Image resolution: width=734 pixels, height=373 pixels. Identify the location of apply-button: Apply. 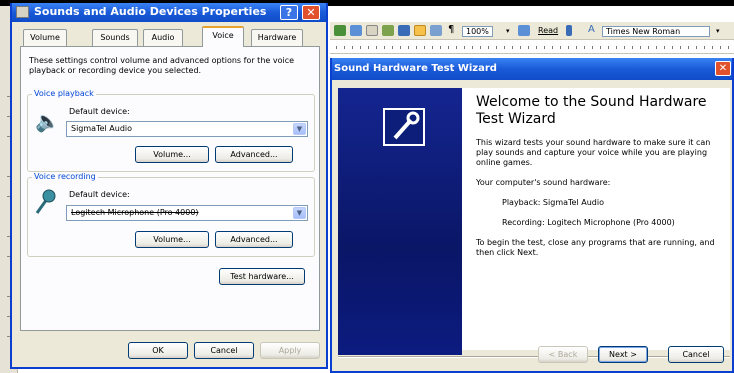
(290, 350).